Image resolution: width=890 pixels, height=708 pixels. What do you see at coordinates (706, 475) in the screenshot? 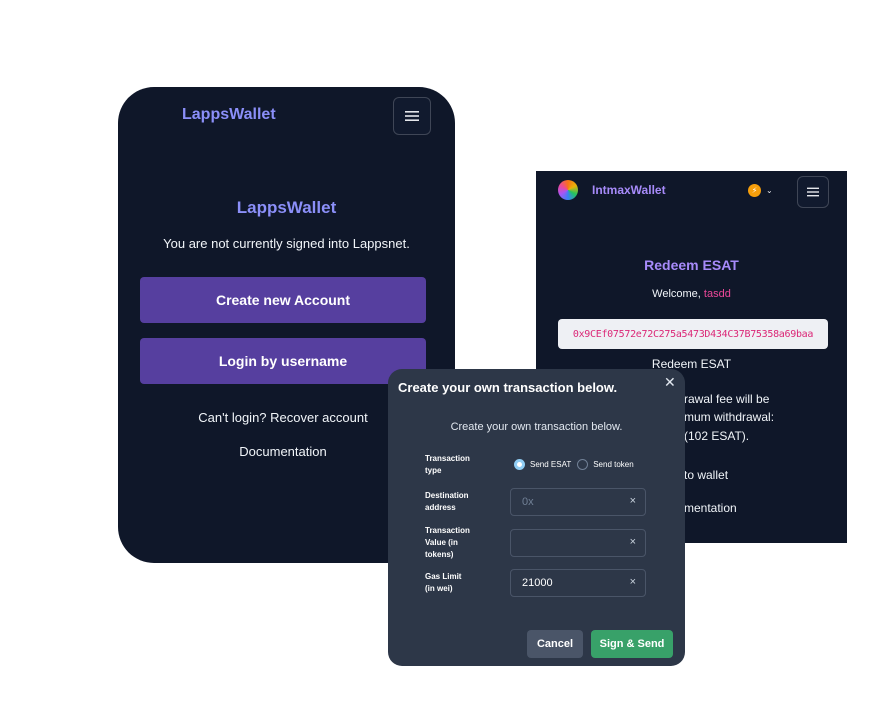
I see `back-to-wallet-link: to wallet` at bounding box center [706, 475].